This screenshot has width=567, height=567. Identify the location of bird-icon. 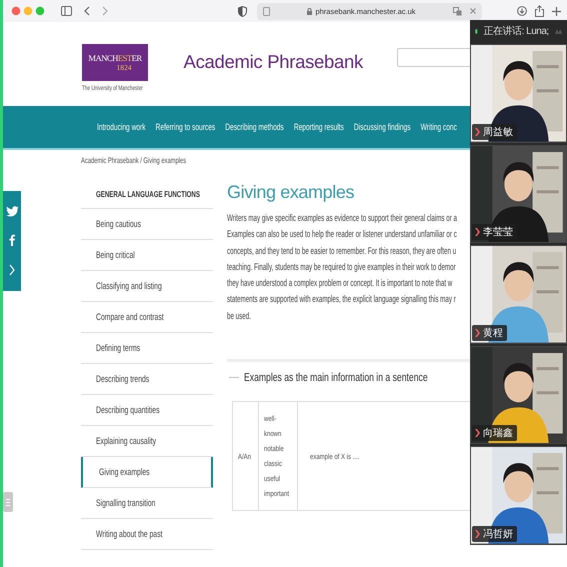
(12, 211).